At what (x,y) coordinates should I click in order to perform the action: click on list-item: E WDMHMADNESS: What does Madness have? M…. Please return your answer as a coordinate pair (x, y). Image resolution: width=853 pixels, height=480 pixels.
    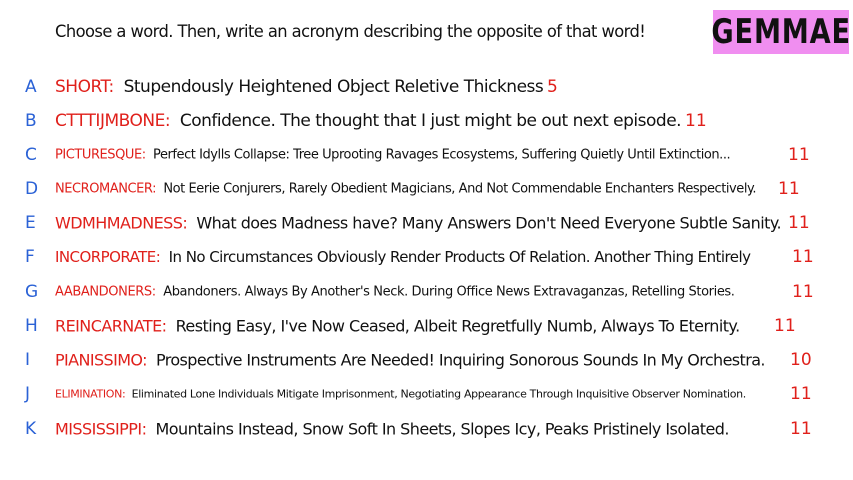
    Looking at the image, I should click on (426, 223).